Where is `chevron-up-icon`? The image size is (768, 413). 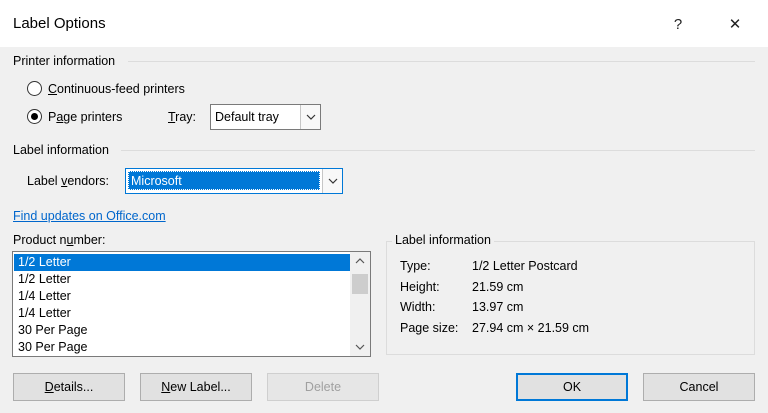
chevron-up-icon is located at coordinates (360, 261).